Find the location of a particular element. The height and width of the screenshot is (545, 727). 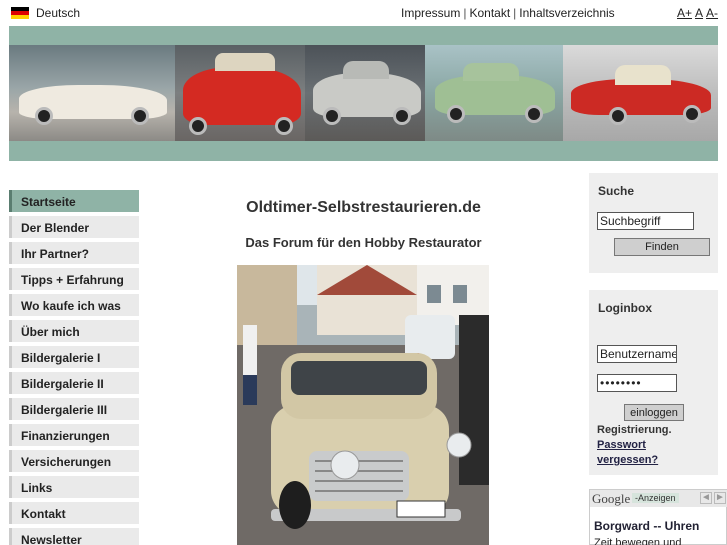

sidebar-item-newsletter: Newsletter is located at coordinates (74, 536).